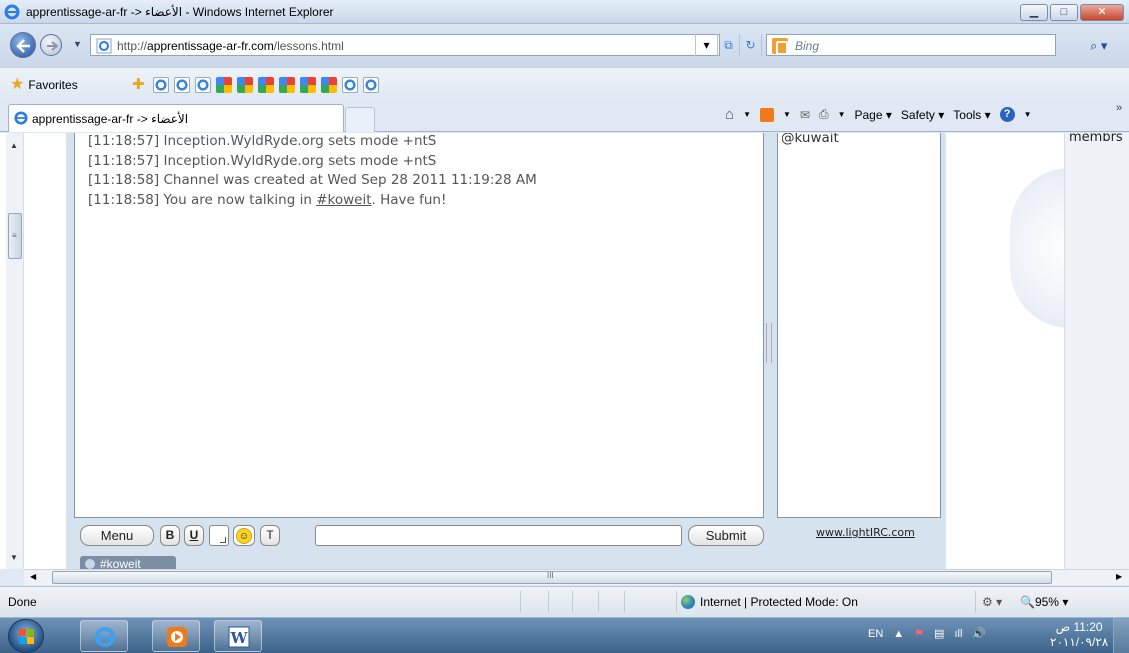 This screenshot has width=1129, height=653. What do you see at coordinates (176, 636) in the screenshot?
I see `taskbar-media-player-button` at bounding box center [176, 636].